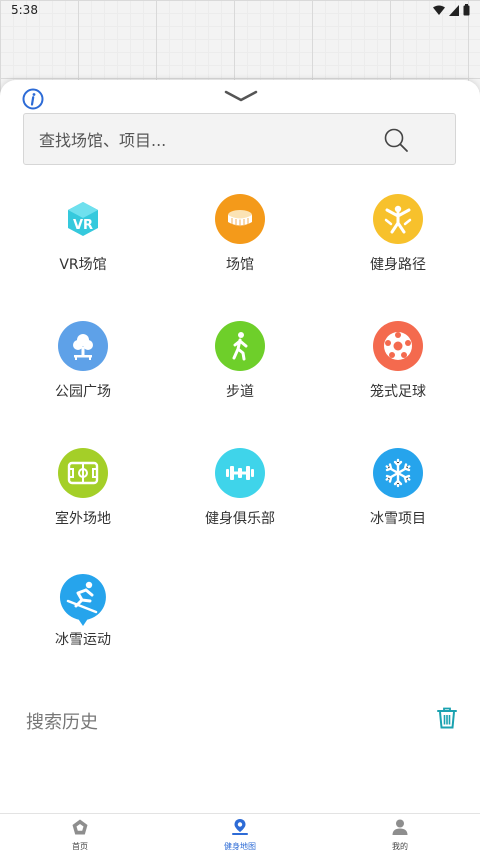 Image resolution: width=480 pixels, height=854 pixels. I want to click on search-input, so click(209, 140).